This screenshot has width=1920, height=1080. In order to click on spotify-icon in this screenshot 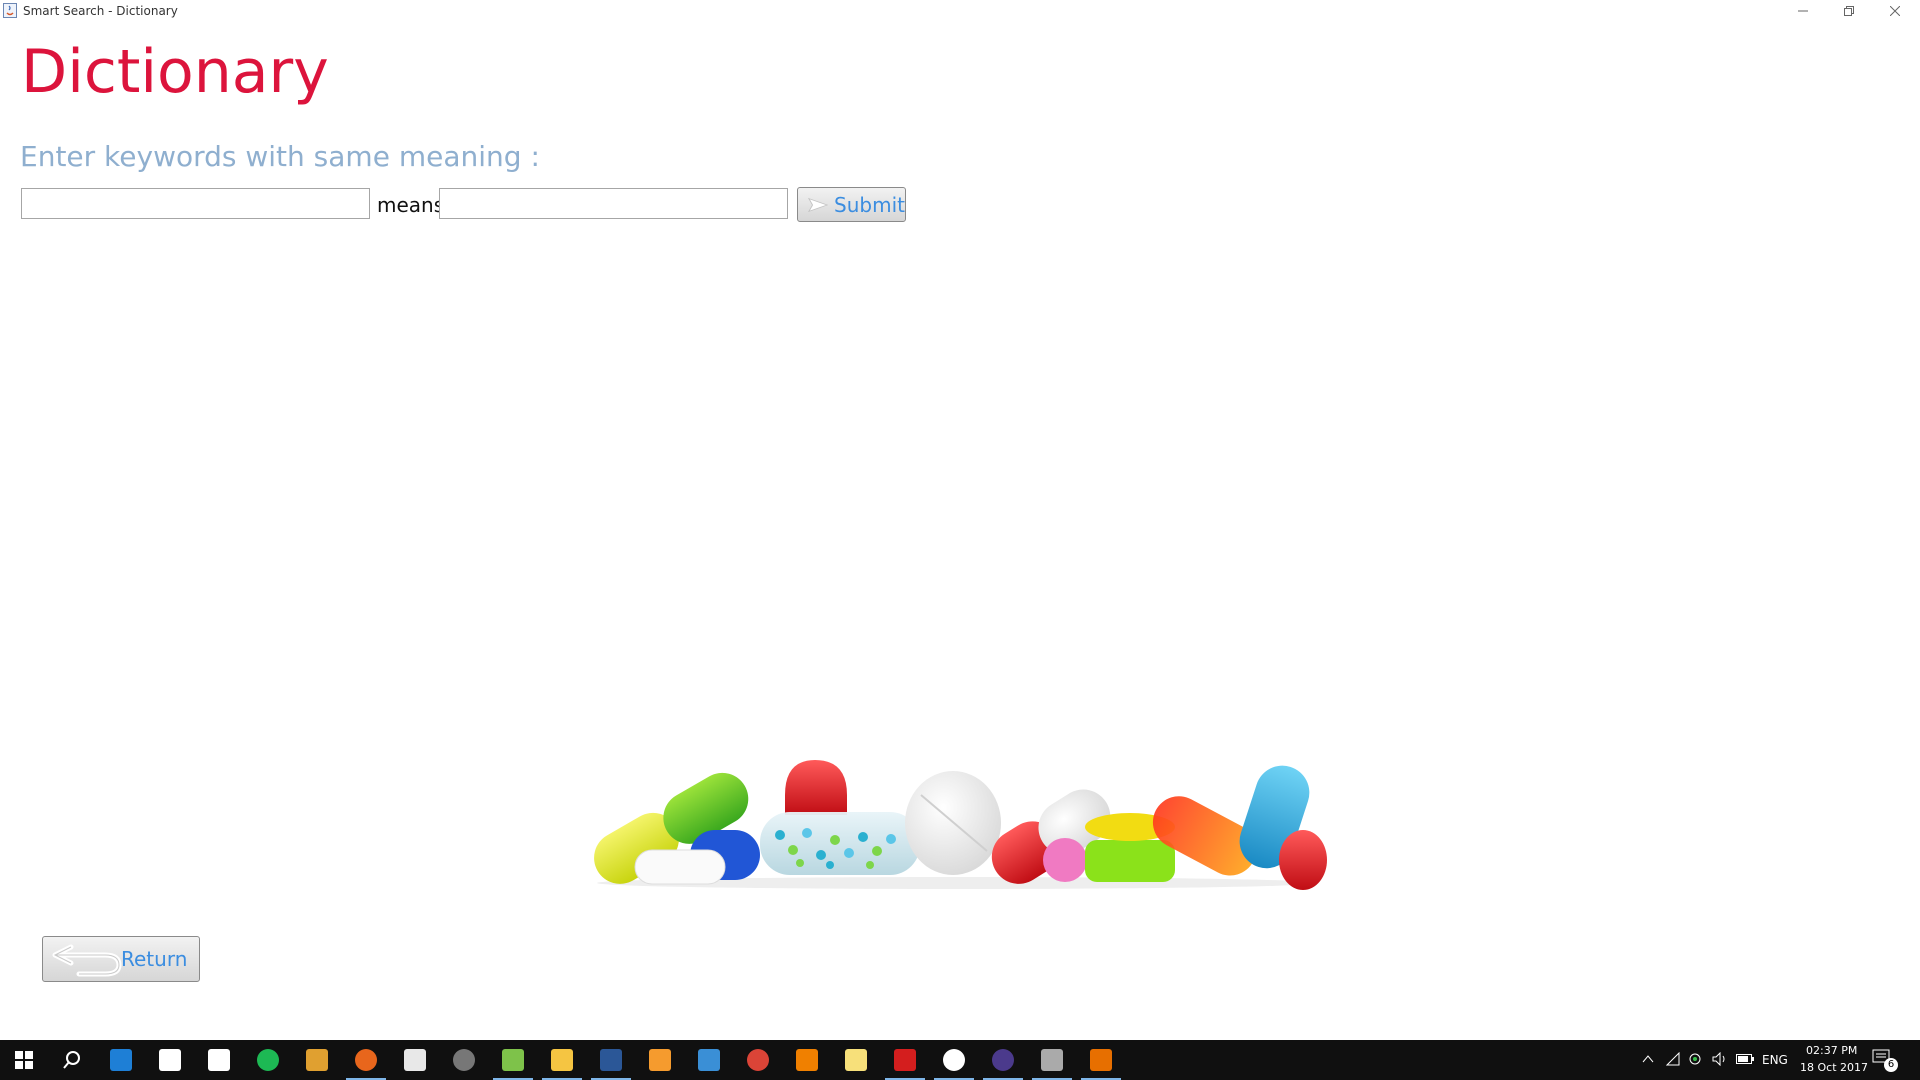, I will do `click(268, 1060)`.